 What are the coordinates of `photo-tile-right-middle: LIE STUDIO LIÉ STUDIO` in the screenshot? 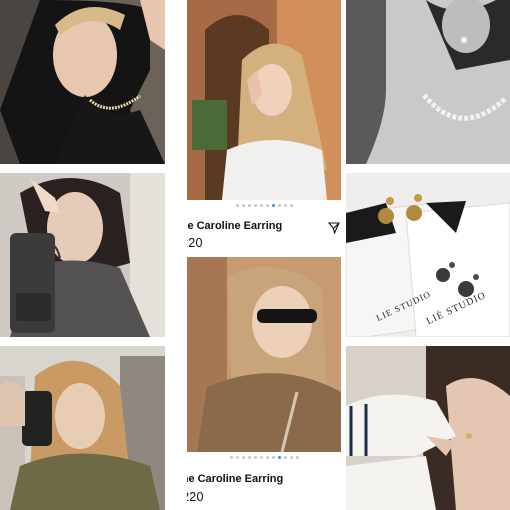 It's located at (428, 255).